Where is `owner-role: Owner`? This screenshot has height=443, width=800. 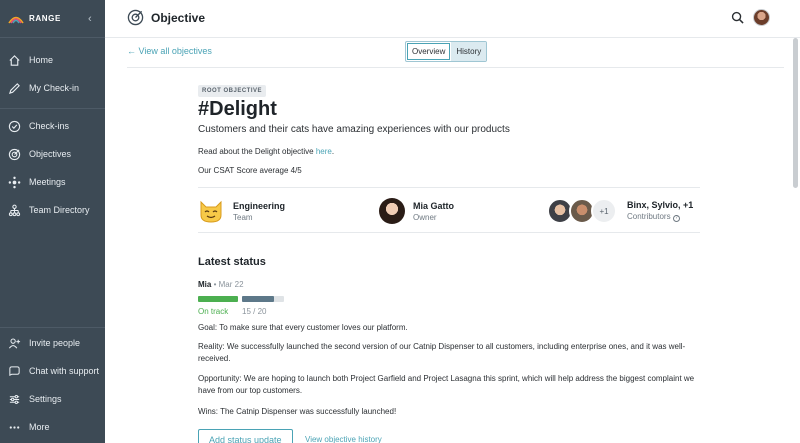 owner-role: Owner is located at coordinates (425, 217).